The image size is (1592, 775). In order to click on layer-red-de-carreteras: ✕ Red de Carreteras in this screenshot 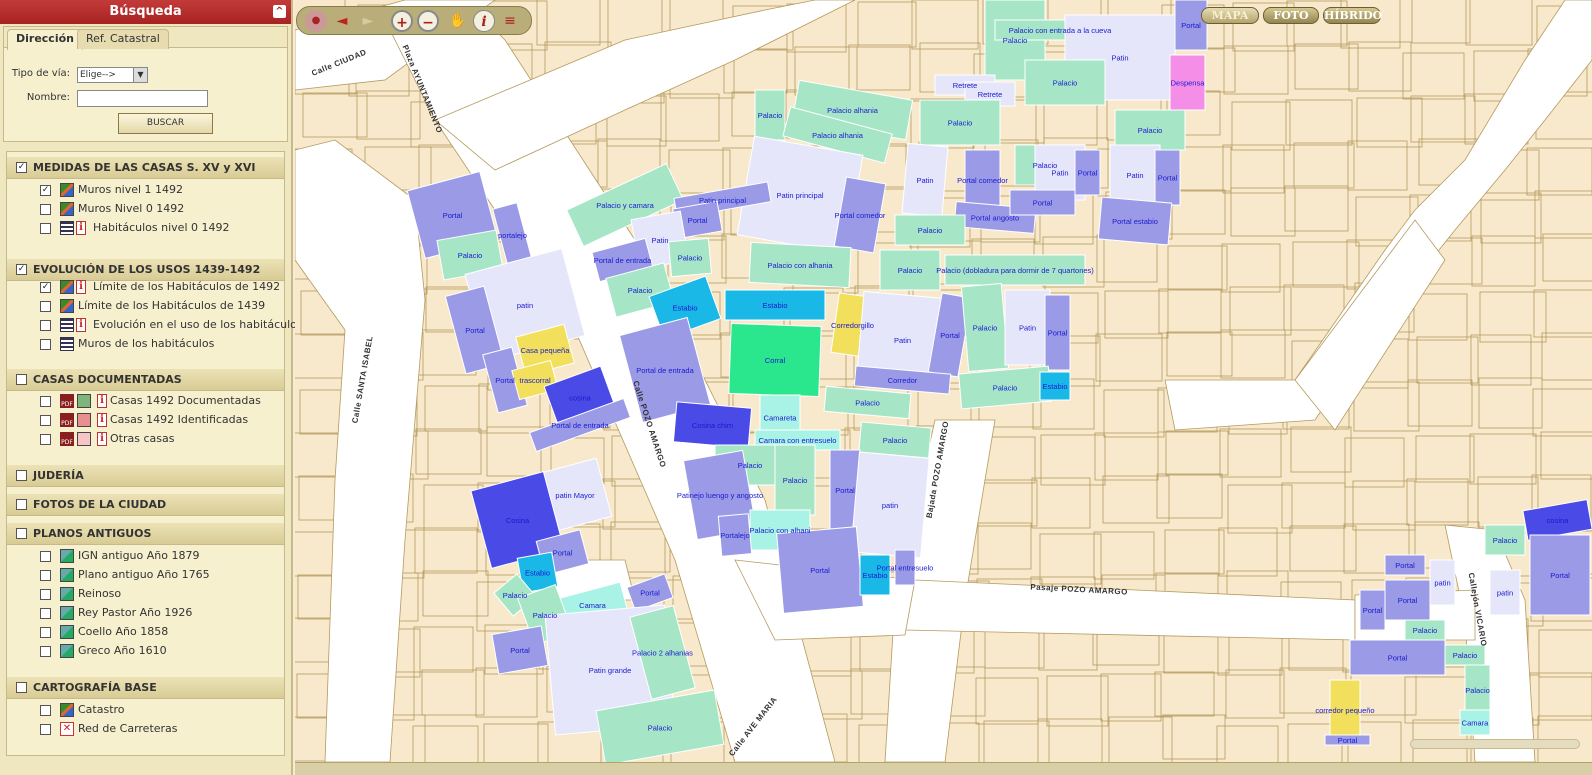, I will do `click(145, 729)`.